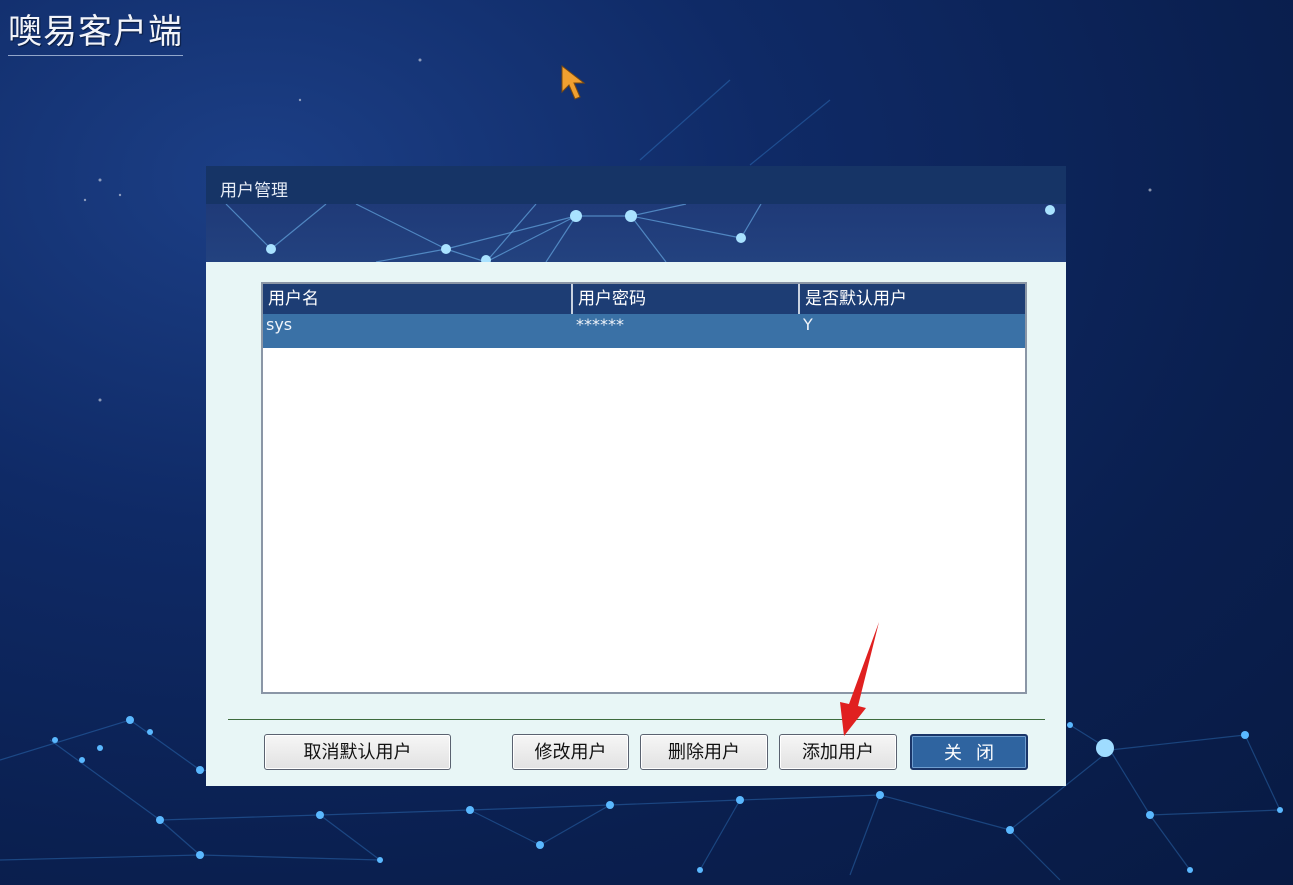 The image size is (1293, 885). I want to click on dialog-banner, so click(636, 233).